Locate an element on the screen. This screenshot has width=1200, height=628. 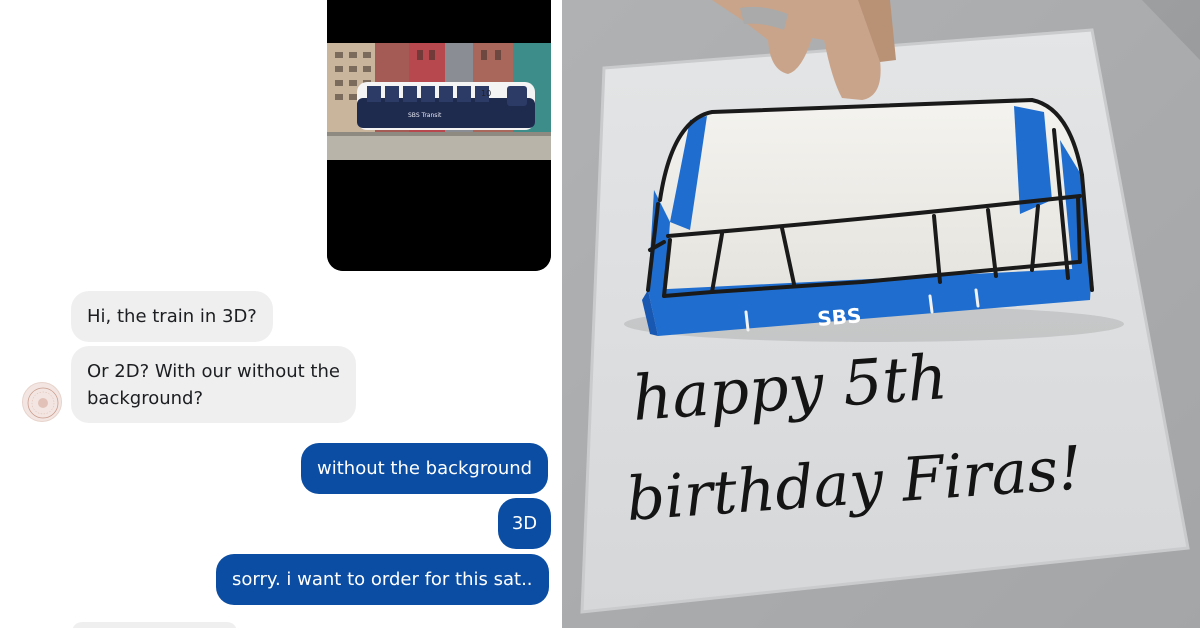
message-text: 3D is located at coordinates (524, 523).